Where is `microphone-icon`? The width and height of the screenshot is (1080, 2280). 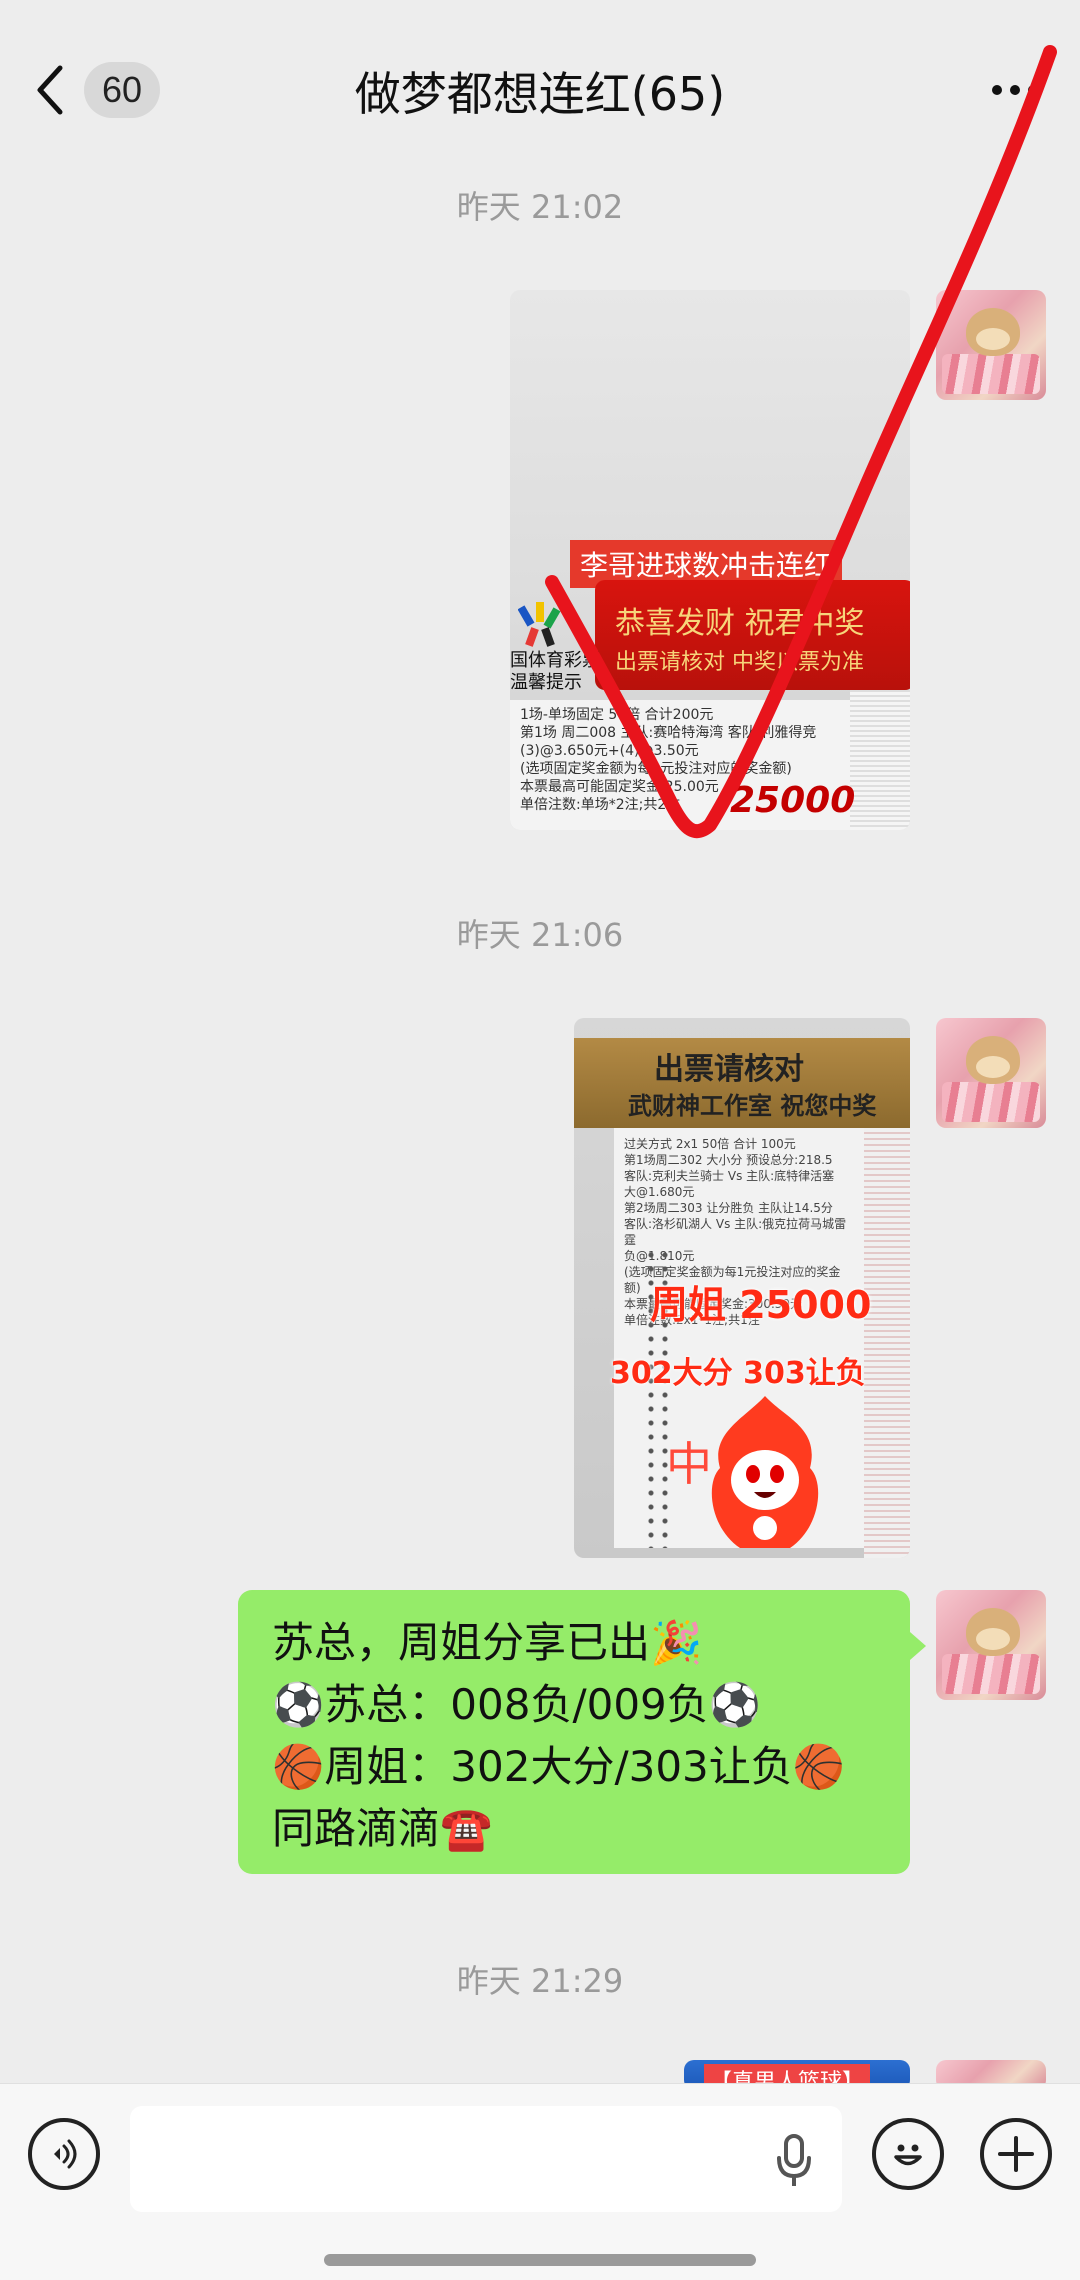
microphone-icon is located at coordinates (794, 2160).